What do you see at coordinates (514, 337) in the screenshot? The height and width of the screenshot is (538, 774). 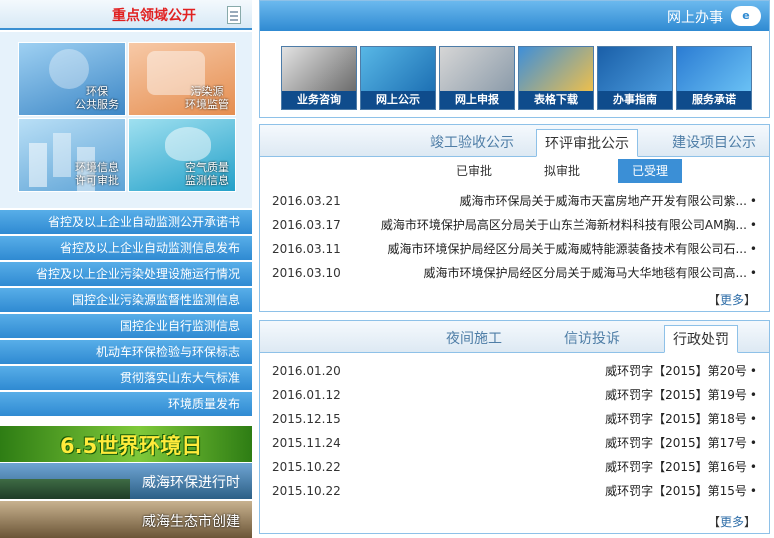 I see `penalty-tabs: 行政处罚 信访投诉 夜间施工` at bounding box center [514, 337].